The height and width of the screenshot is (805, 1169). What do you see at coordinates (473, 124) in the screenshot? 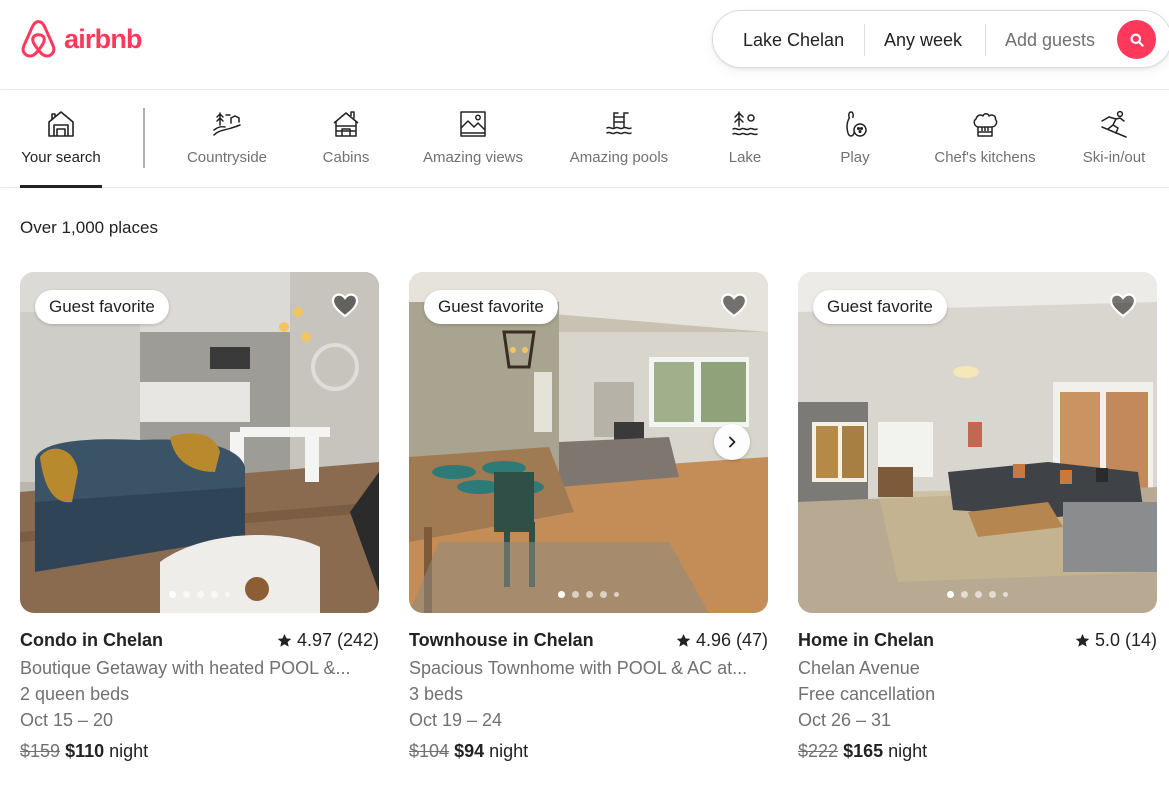
I see `view-icon` at bounding box center [473, 124].